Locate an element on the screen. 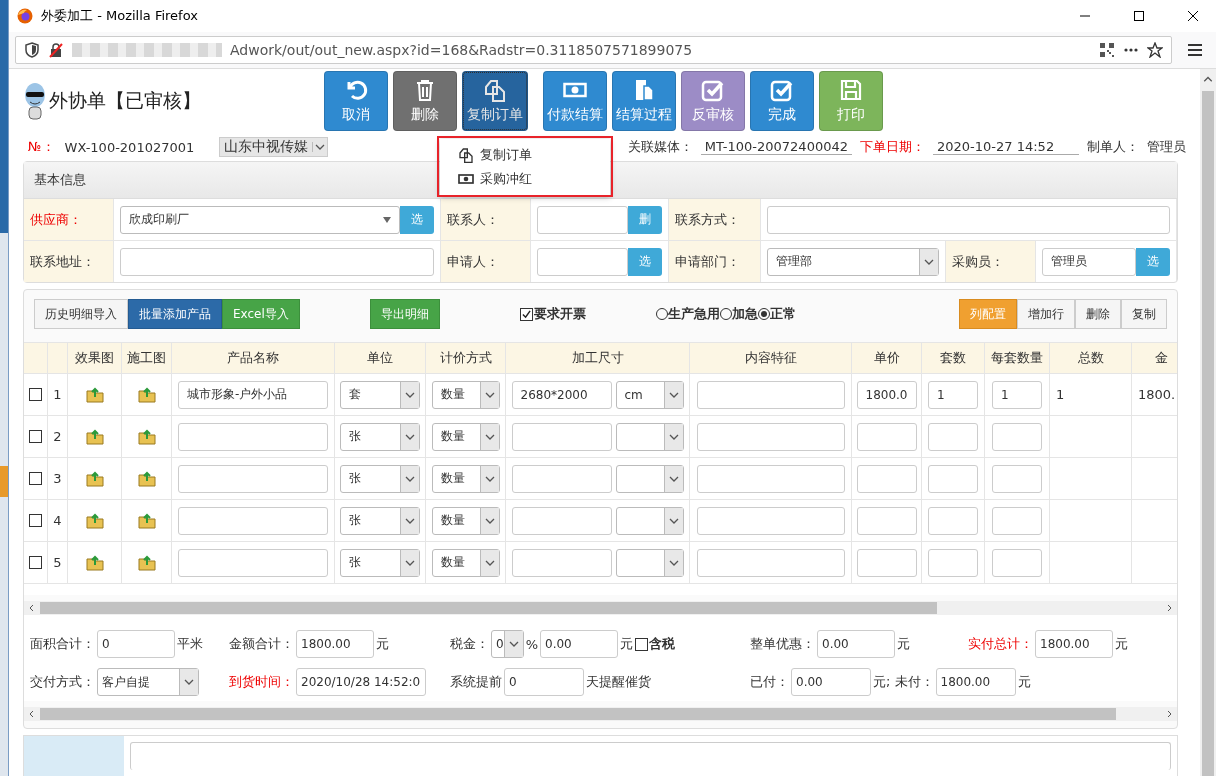 The width and height of the screenshot is (1216, 776). menu-icon is located at coordinates (1195, 50).